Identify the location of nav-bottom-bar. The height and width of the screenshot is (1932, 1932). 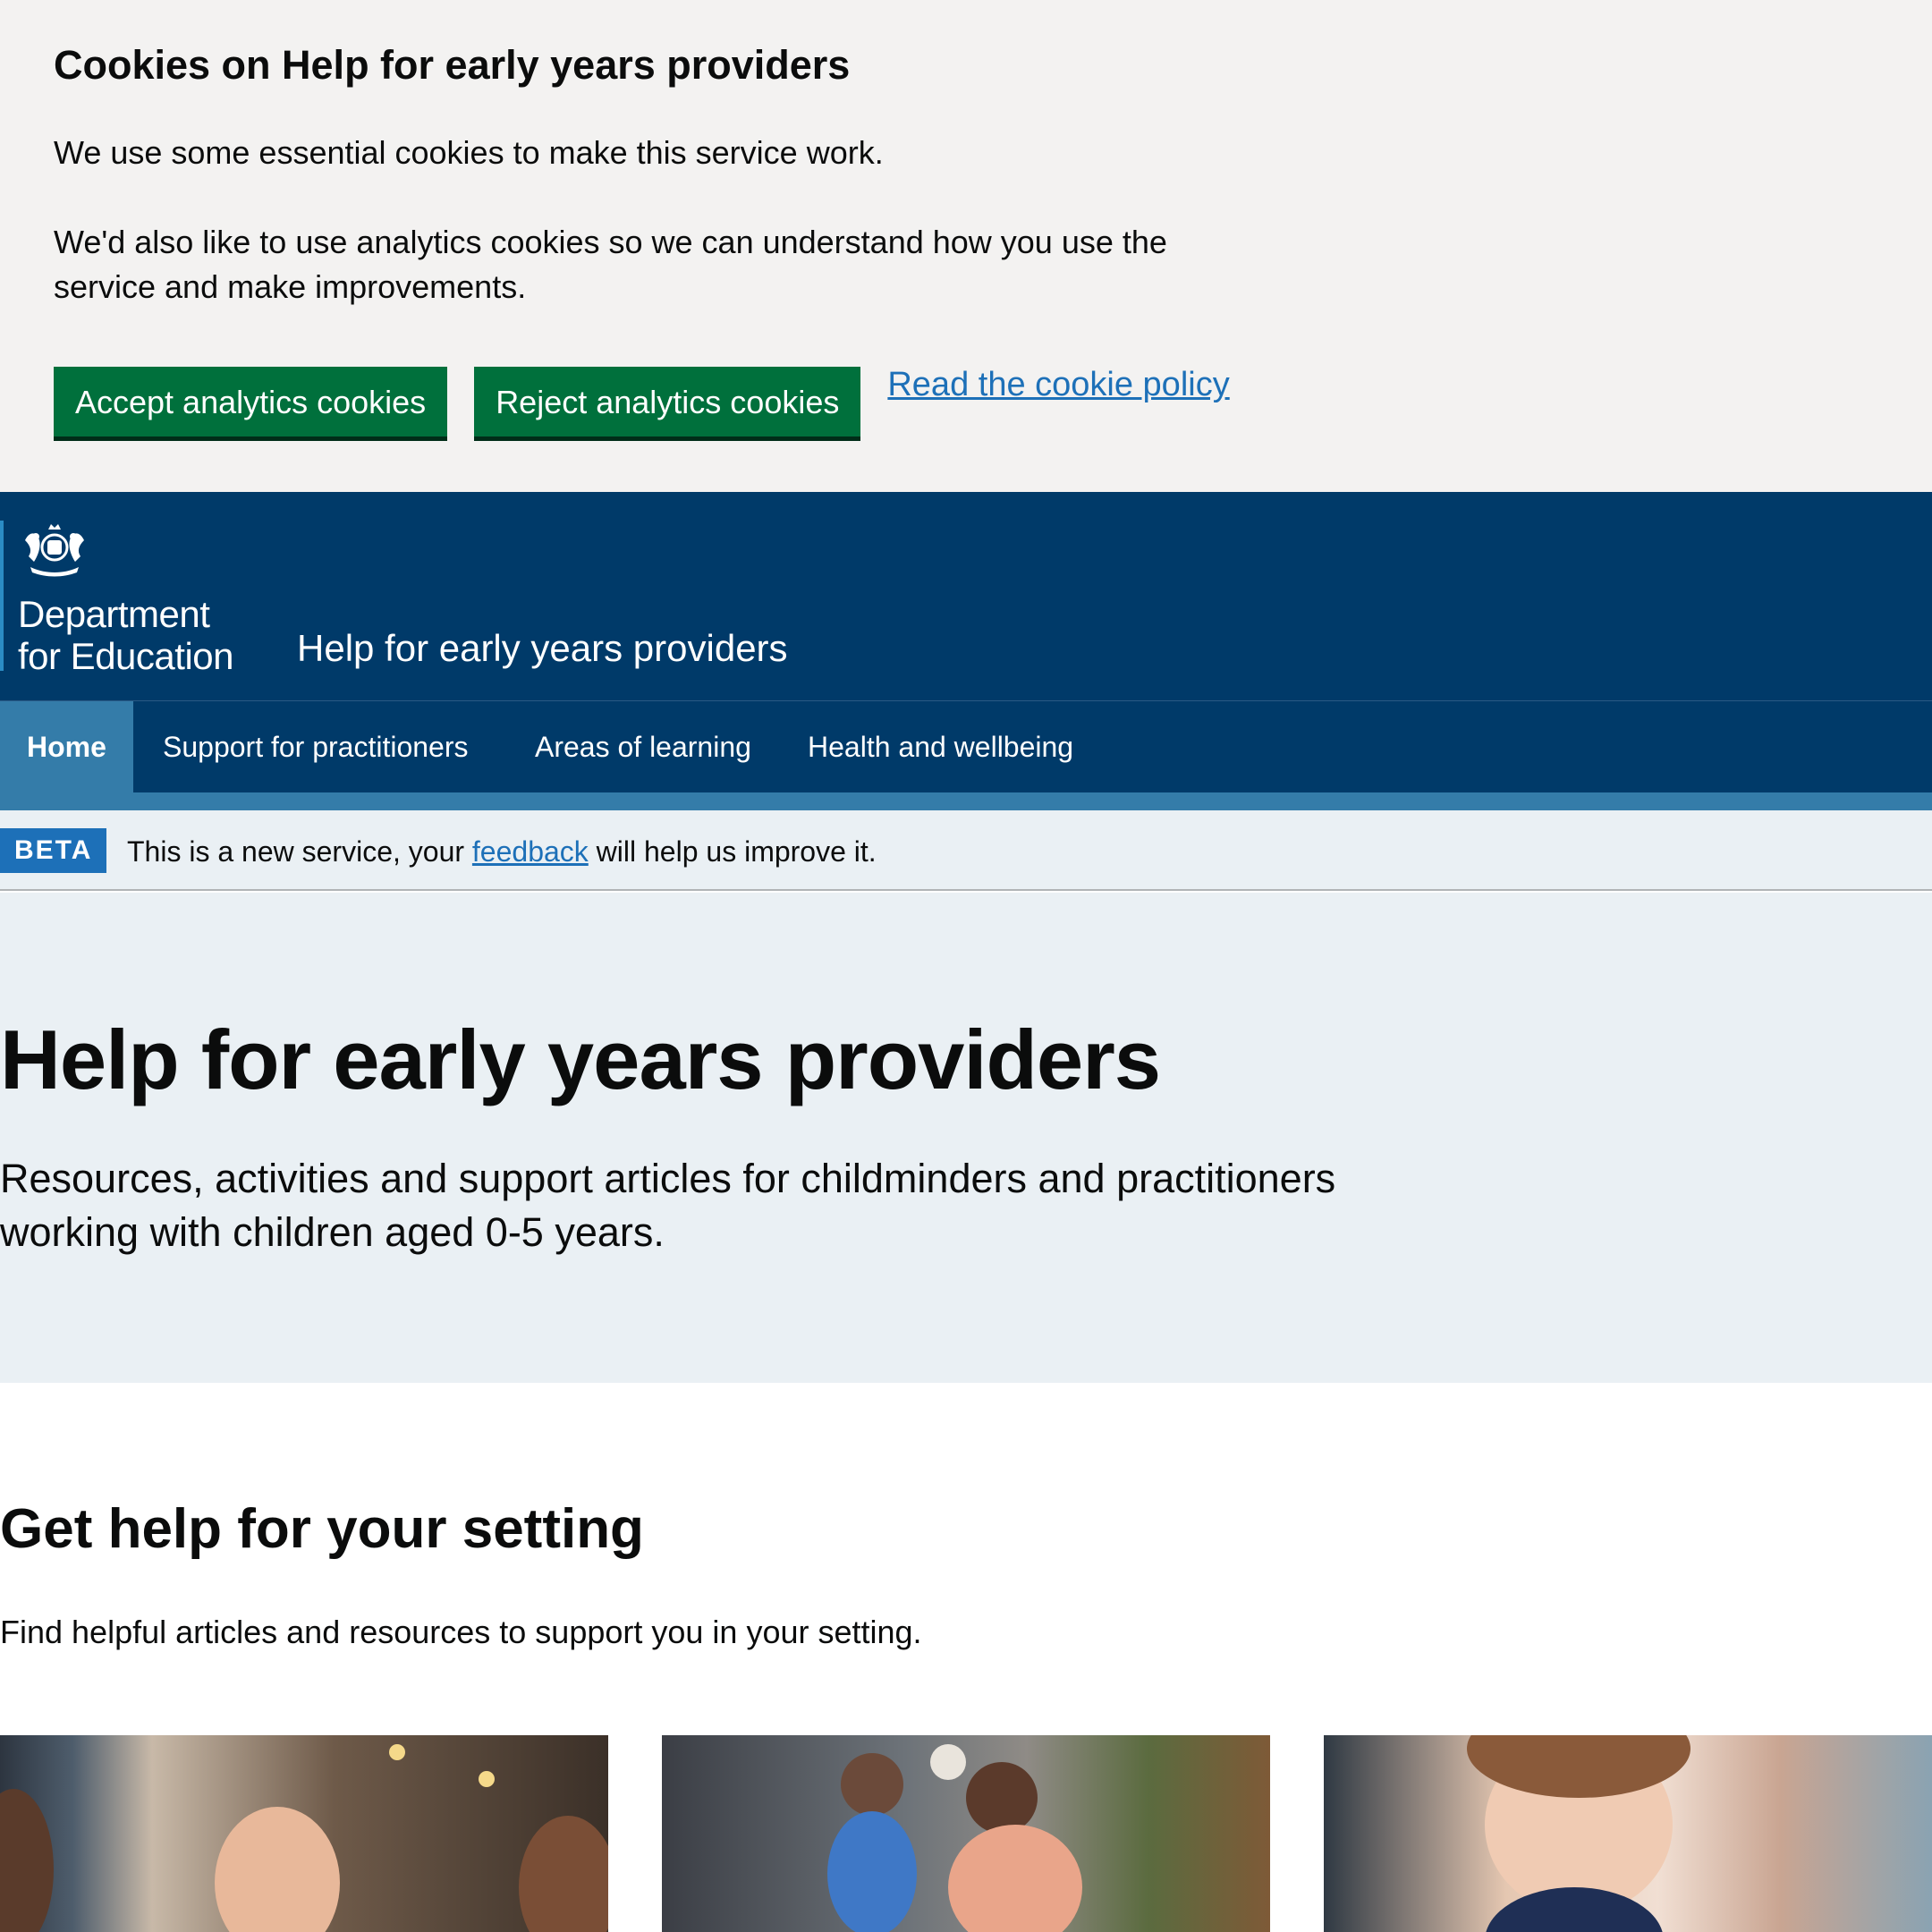
(966, 801).